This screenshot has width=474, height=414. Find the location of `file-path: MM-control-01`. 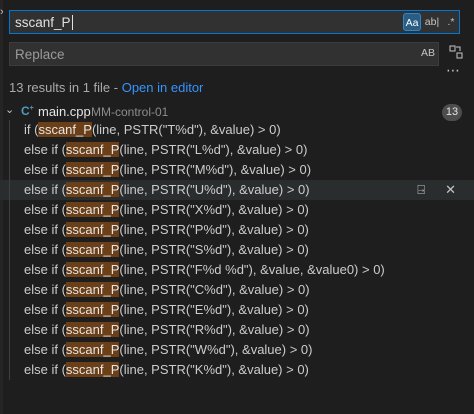

file-path: MM-control-01 is located at coordinates (130, 112).